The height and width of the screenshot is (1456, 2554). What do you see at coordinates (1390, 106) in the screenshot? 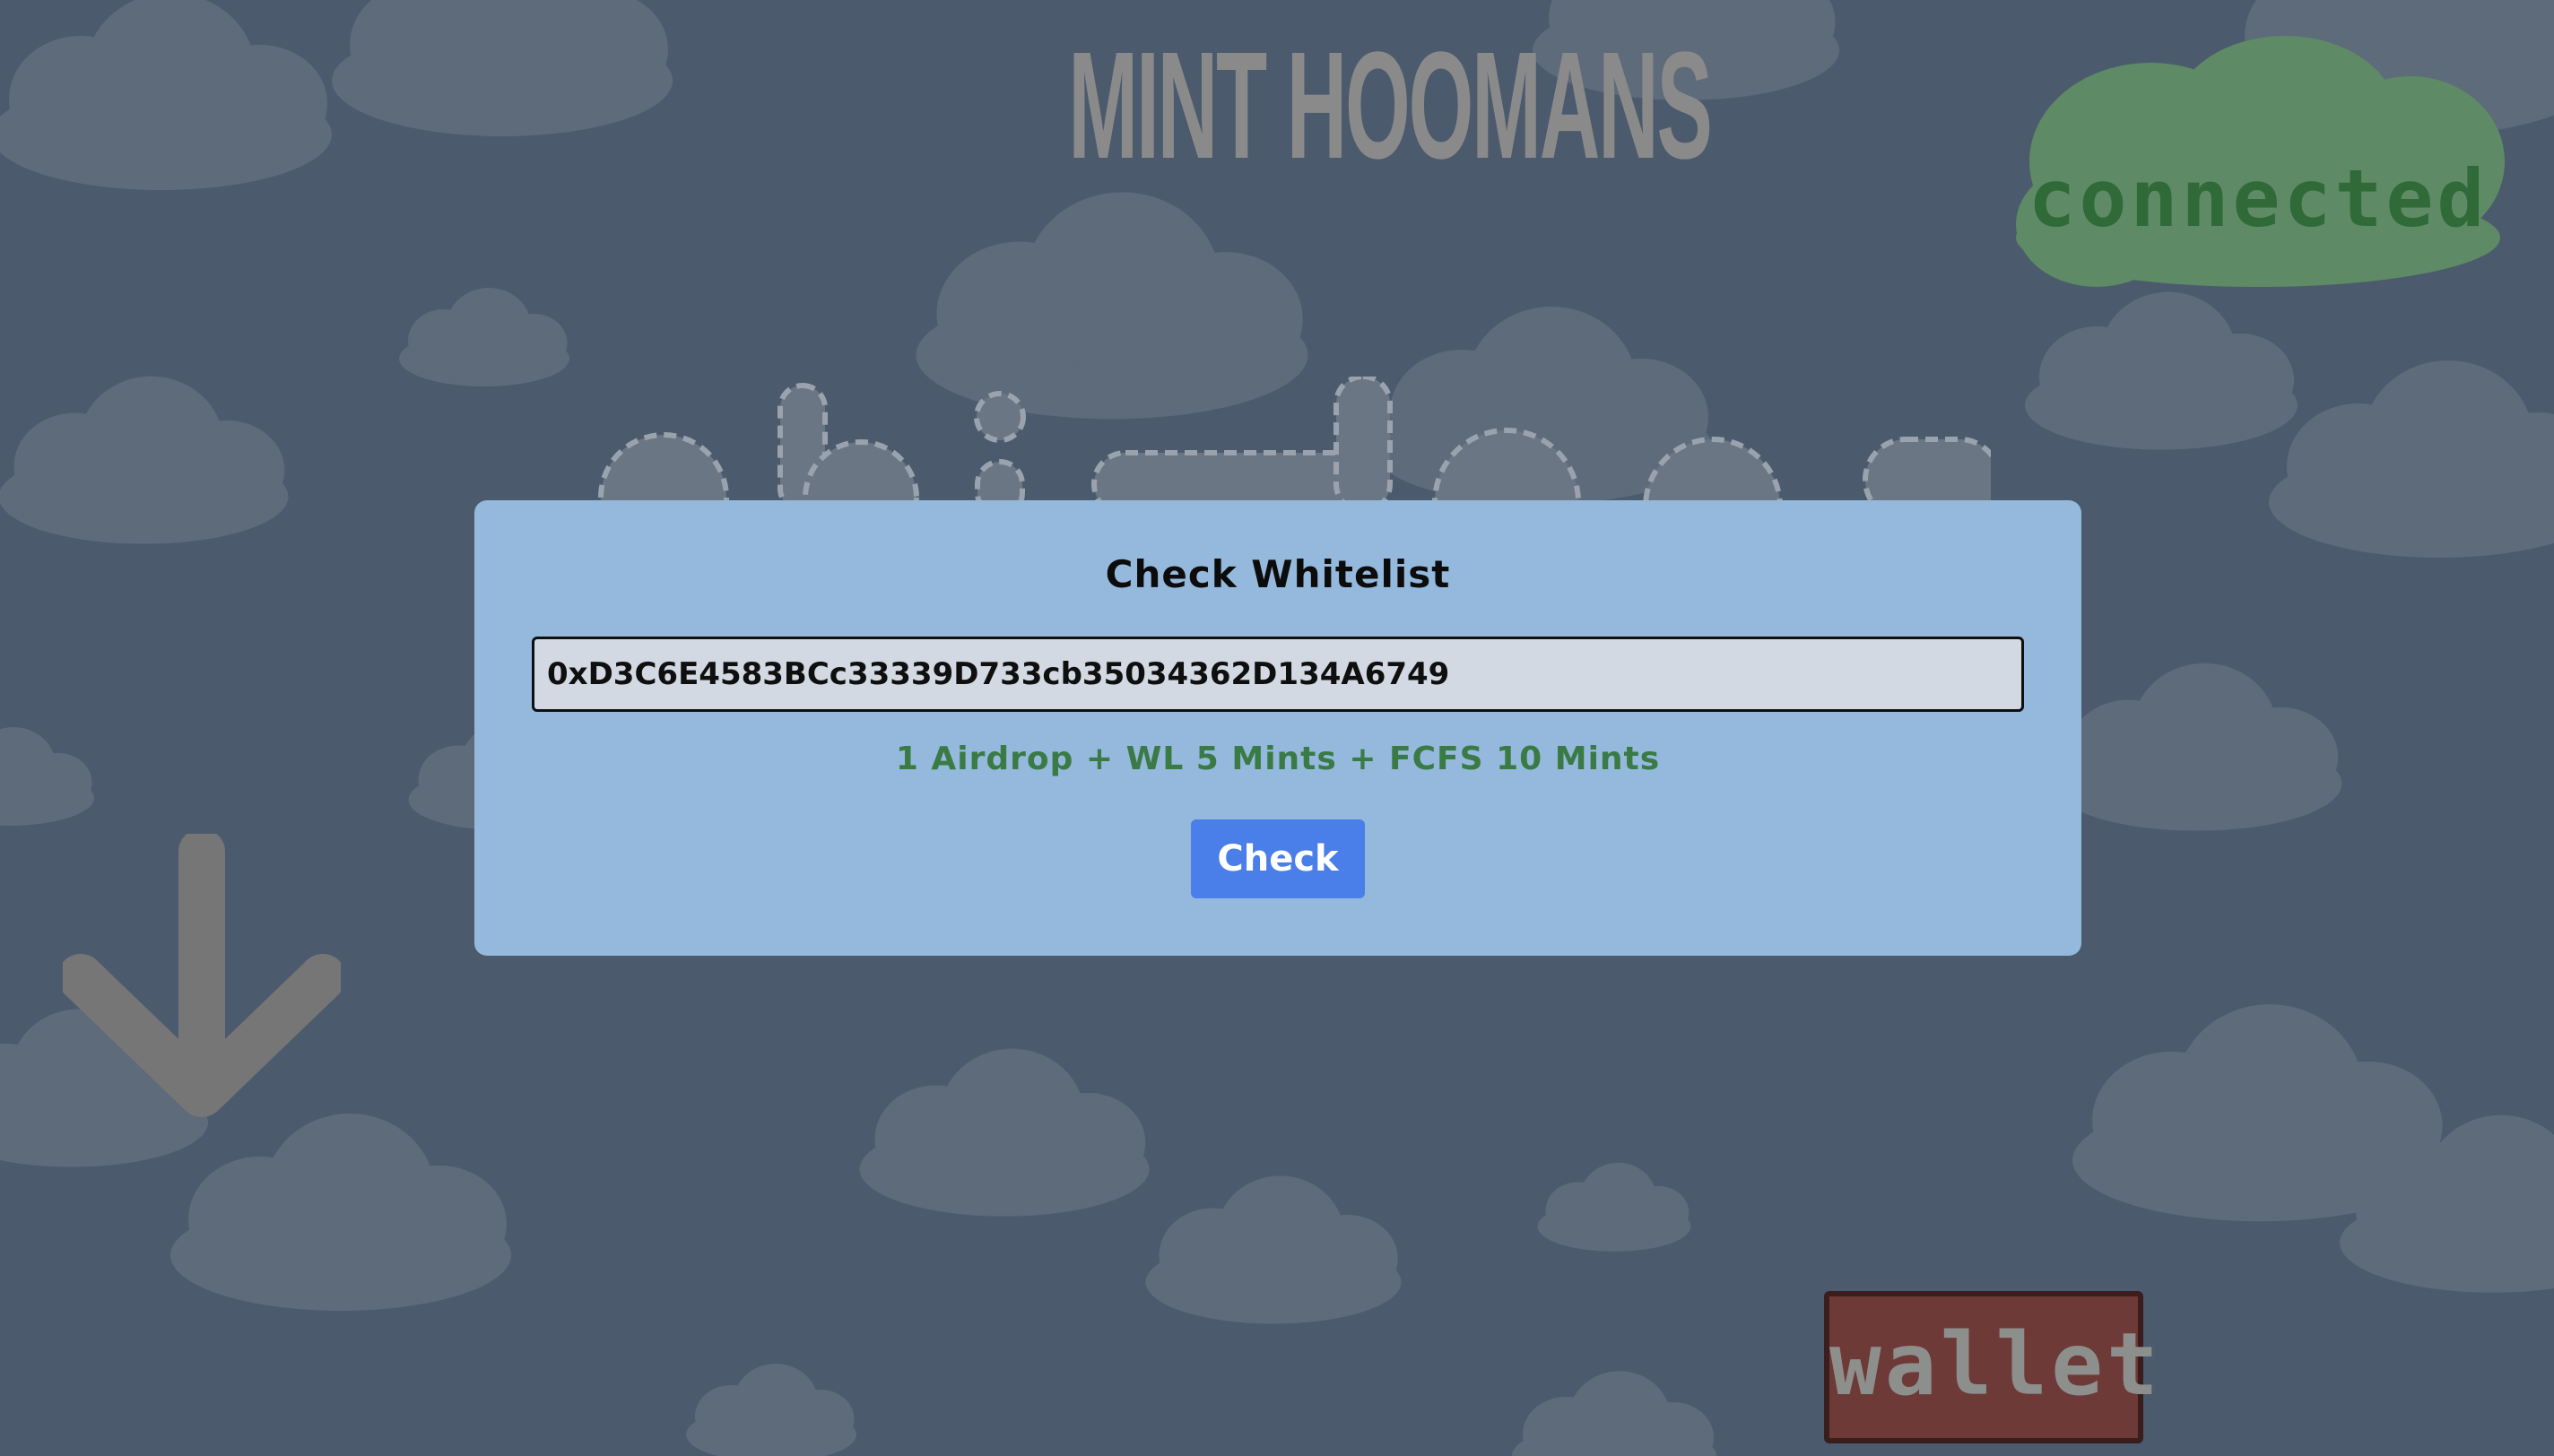
I see `page-title: MINT HOOMANS` at bounding box center [1390, 106].